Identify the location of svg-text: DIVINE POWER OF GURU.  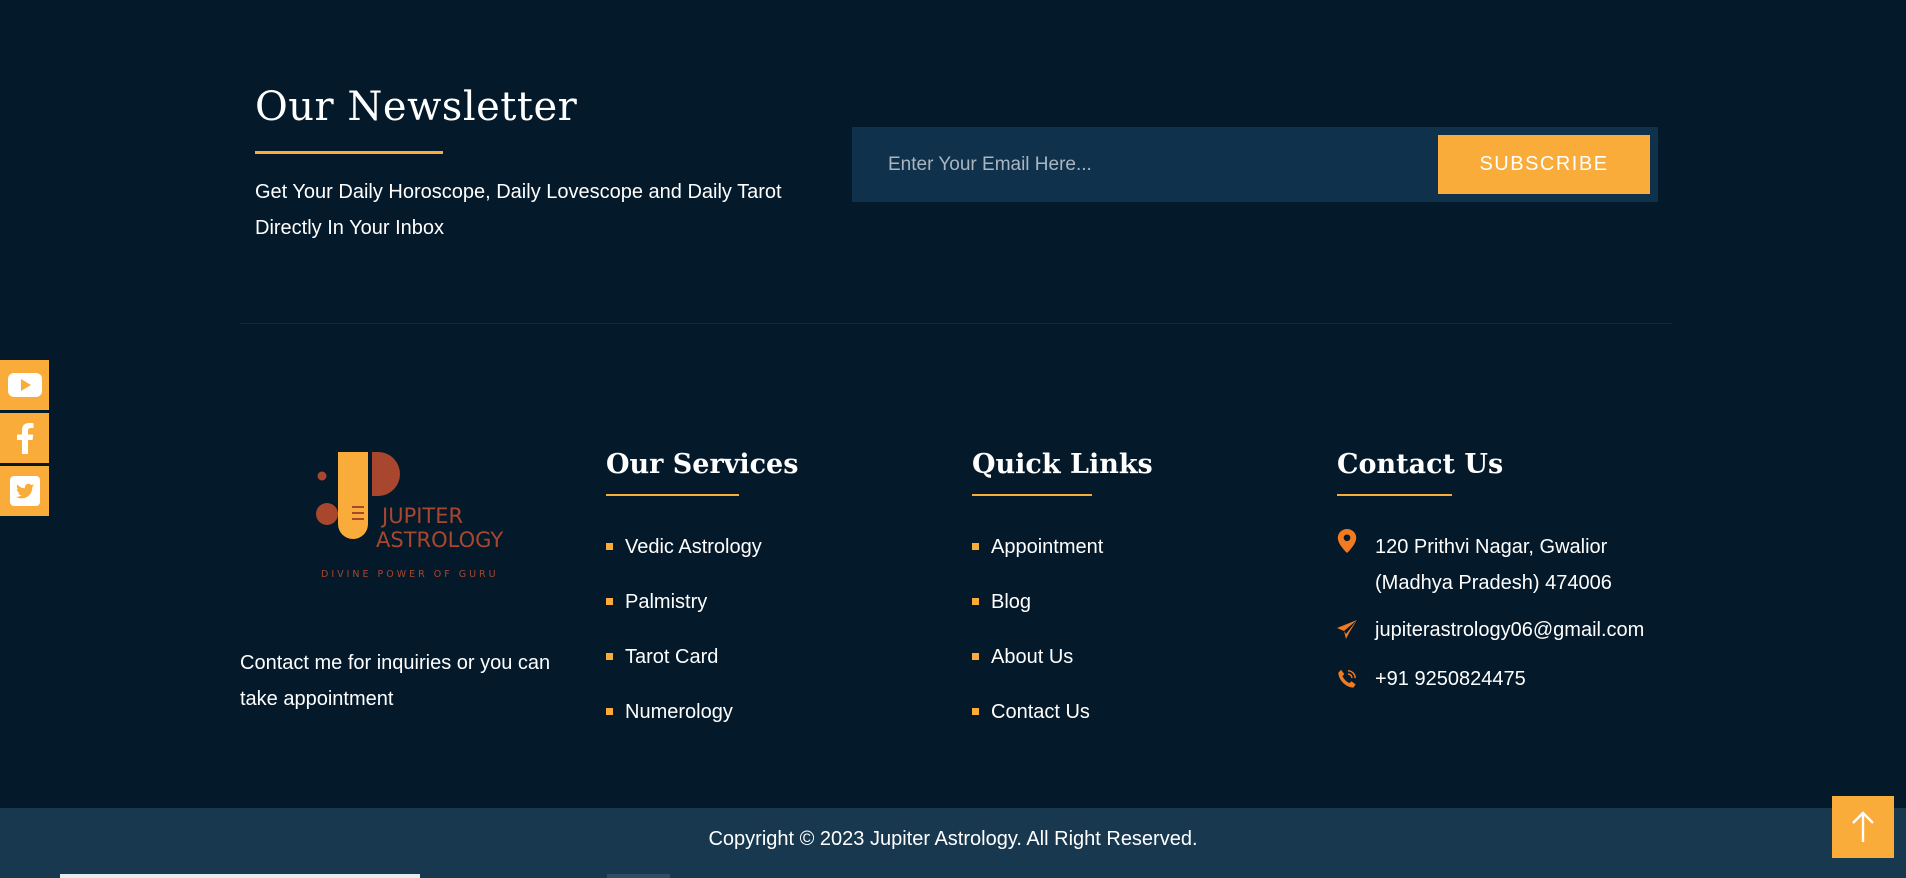
(410, 574).